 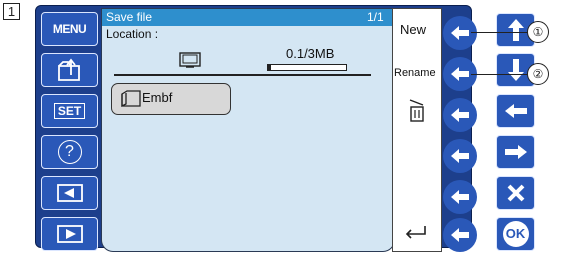 What do you see at coordinates (415, 232) in the screenshot?
I see `return-icon` at bounding box center [415, 232].